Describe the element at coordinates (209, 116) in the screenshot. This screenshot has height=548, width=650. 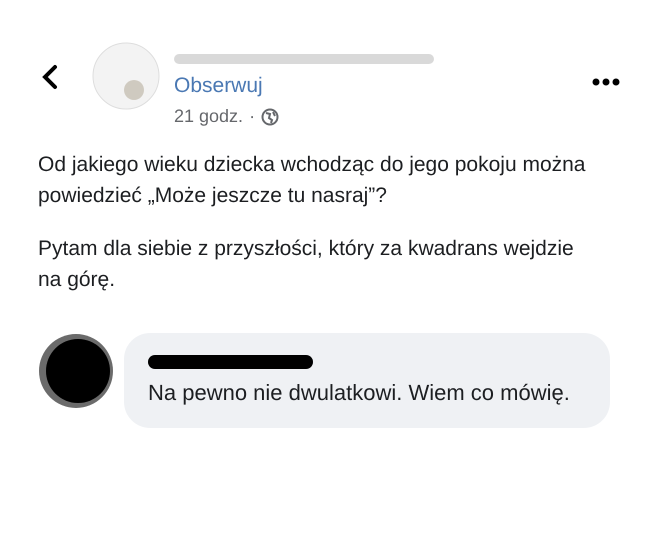
I see `timestamp: 21 godz.` at that location.